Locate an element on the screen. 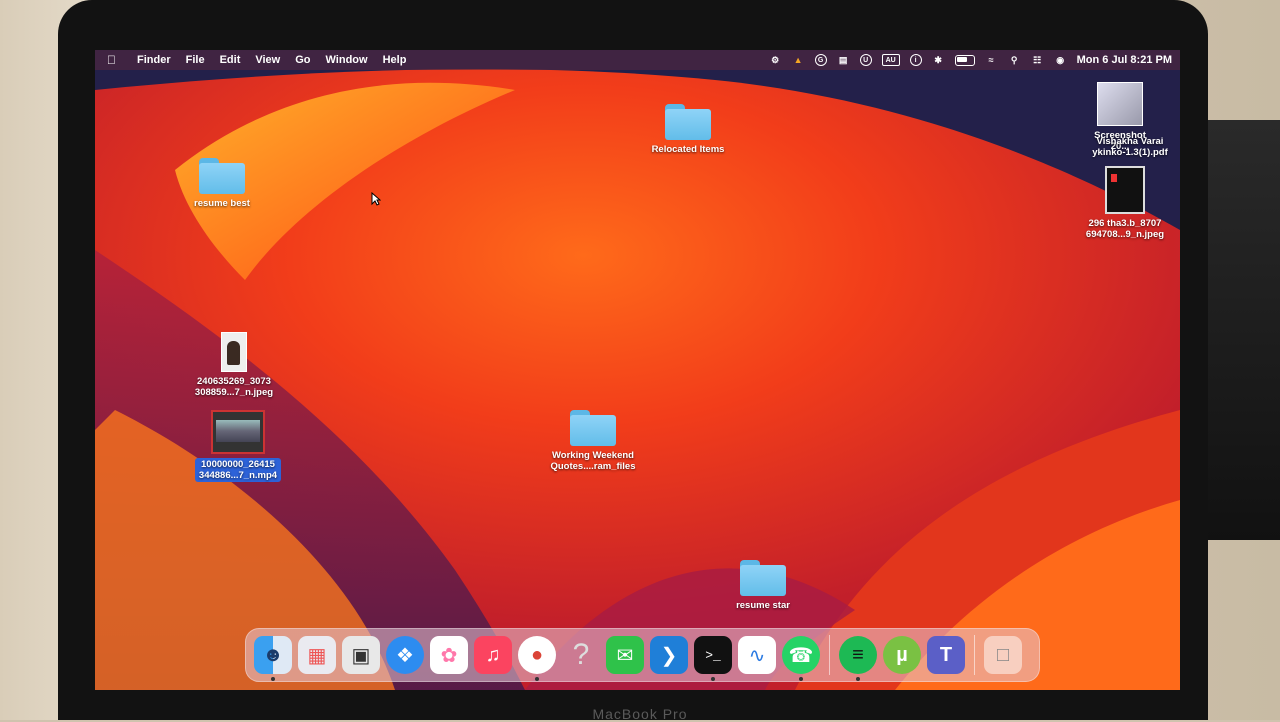  menu-edit: Edit is located at coordinates (235, 60).